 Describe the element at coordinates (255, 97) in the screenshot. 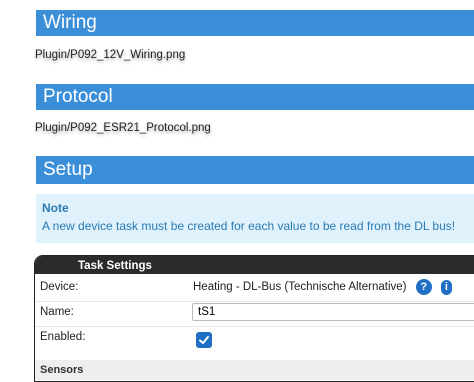

I see `protocol-header: Protocol` at that location.